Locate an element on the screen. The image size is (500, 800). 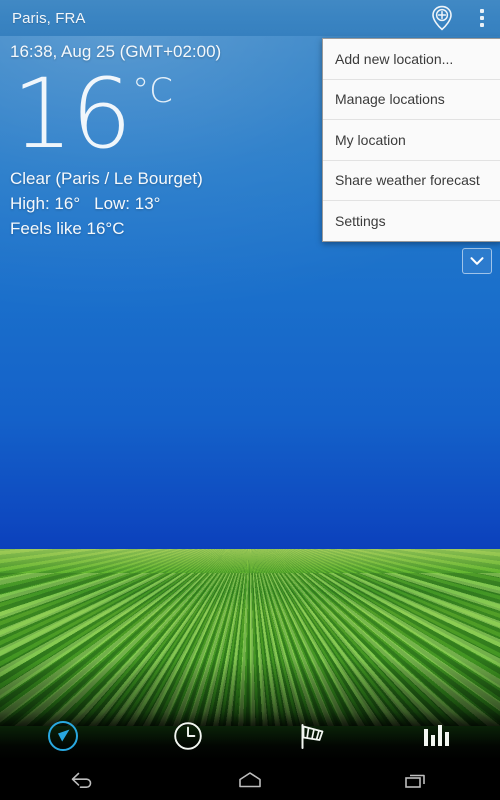
tab-hourly is located at coordinates (187, 736).